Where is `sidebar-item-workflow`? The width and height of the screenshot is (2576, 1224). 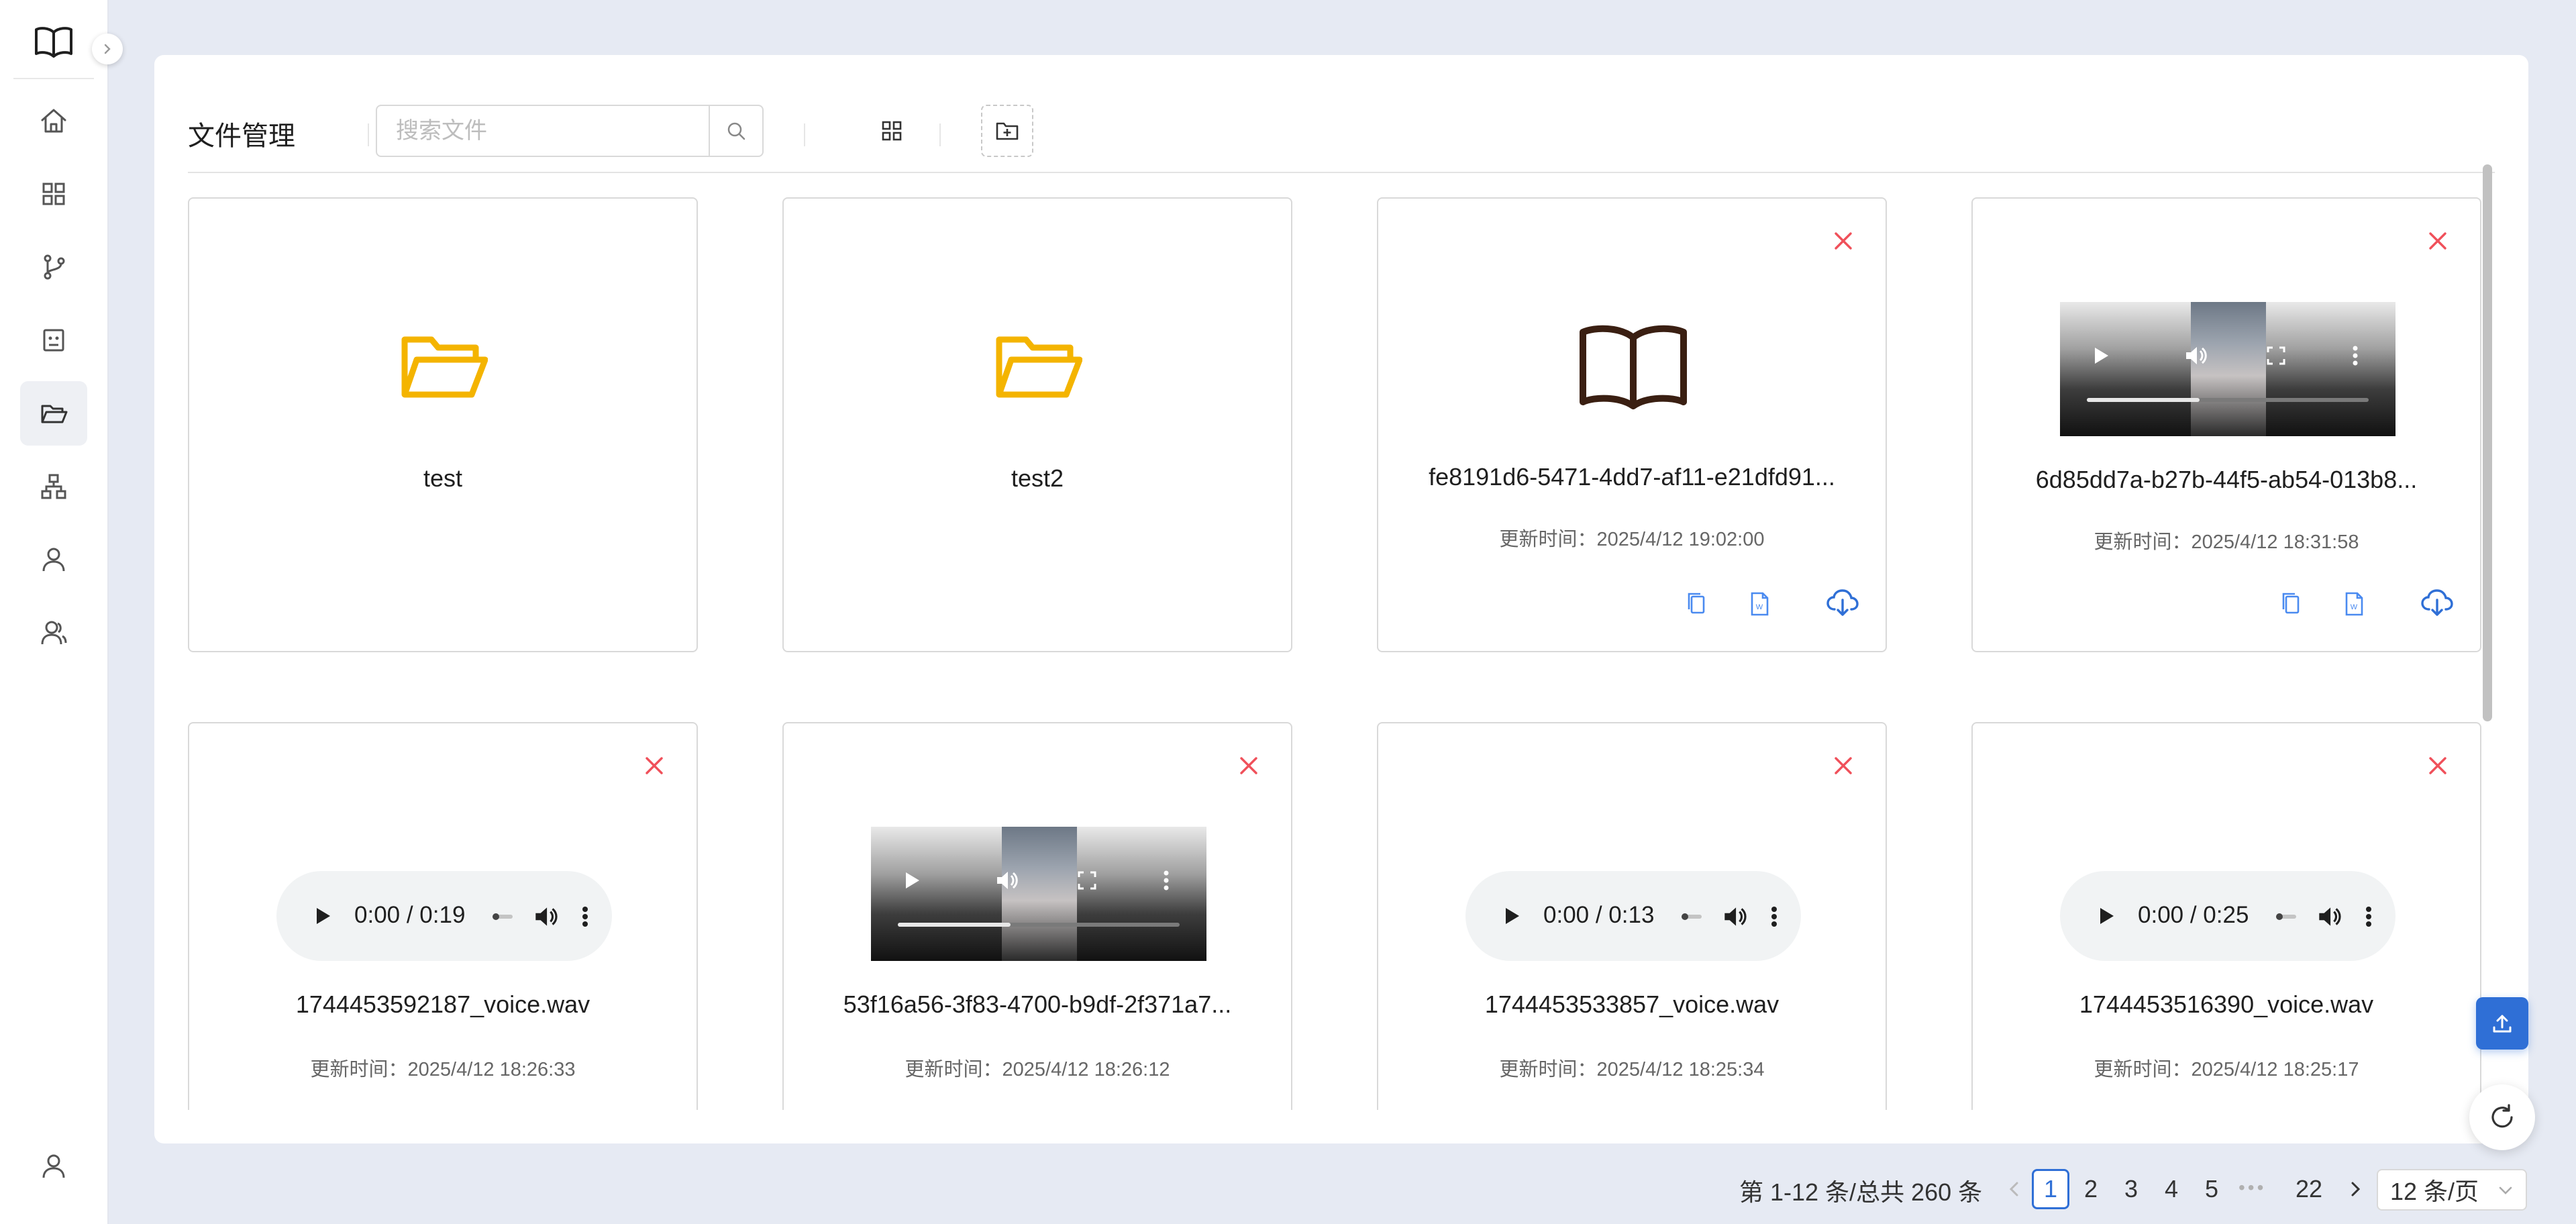 sidebar-item-workflow is located at coordinates (53, 267).